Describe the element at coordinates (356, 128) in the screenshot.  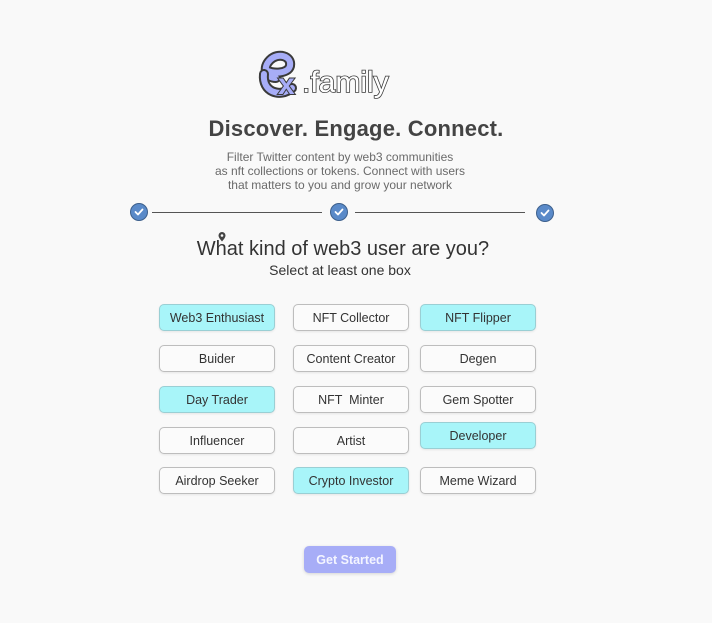
I see `page-headline: Discover. Engage. Connect.` at that location.